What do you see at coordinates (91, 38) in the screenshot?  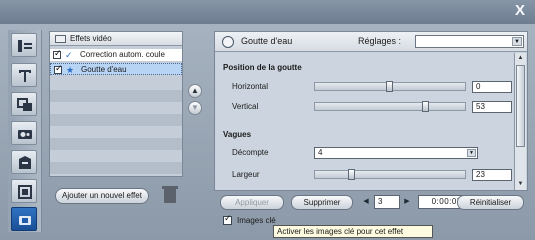 I see `effects-list-title: Effets vidéo` at bounding box center [91, 38].